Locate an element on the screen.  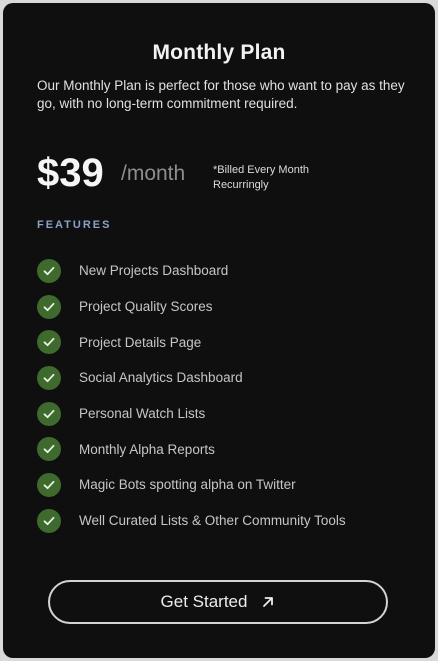
feature-item: Monthly Alpha Reports is located at coordinates (232, 449).